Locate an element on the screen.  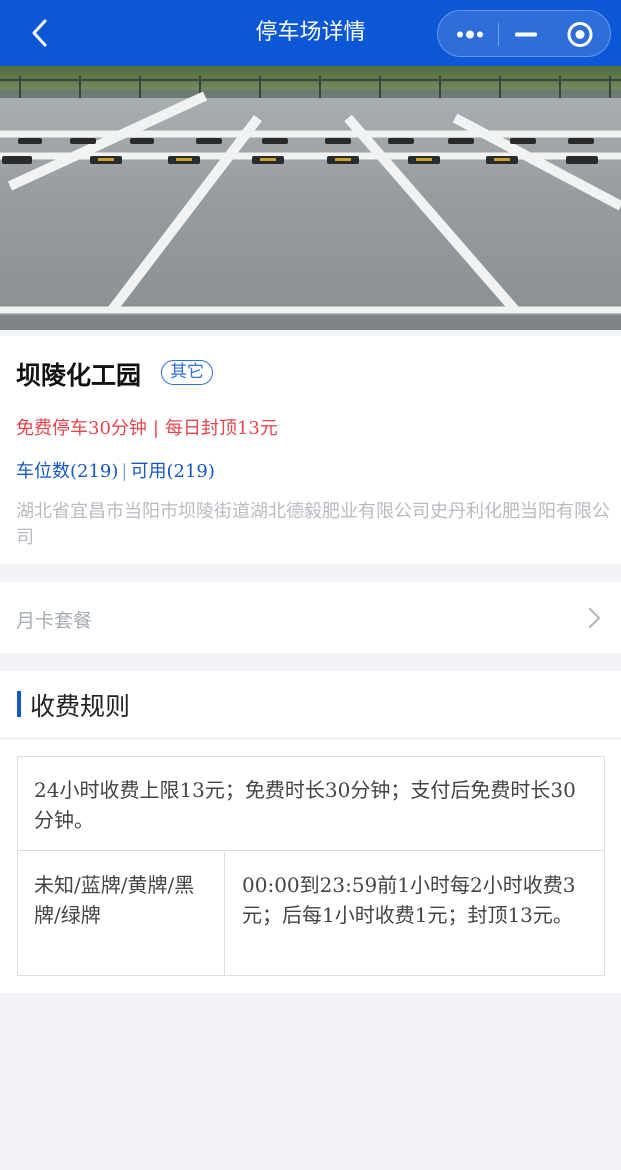
target-icon is located at coordinates (580, 34).